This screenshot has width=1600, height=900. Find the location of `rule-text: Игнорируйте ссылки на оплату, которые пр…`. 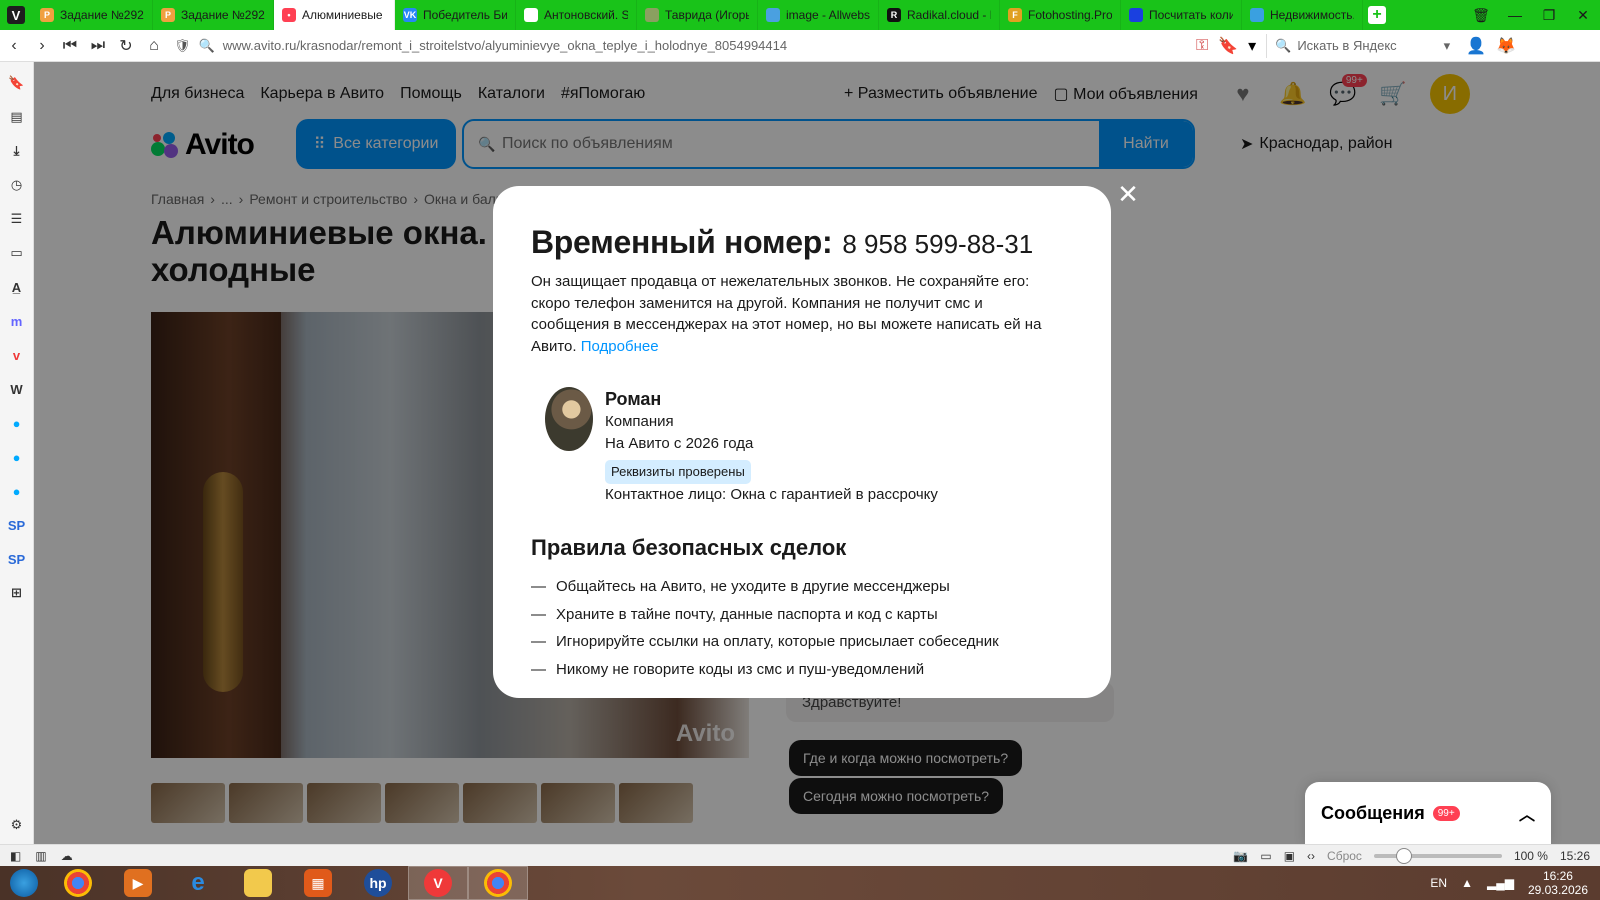

rule-text: Игнорируйте ссылки на оплату, которые пр… is located at coordinates (777, 641).